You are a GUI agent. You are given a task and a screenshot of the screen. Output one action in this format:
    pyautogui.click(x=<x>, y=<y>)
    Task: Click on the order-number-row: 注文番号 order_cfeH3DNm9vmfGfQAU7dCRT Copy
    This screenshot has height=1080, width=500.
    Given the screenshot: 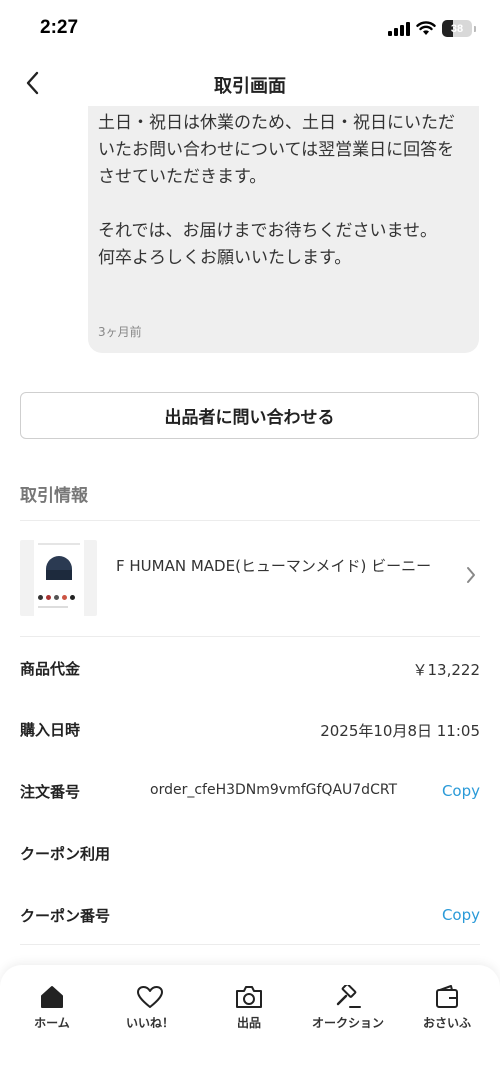 What is the action you would take?
    pyautogui.click(x=250, y=792)
    